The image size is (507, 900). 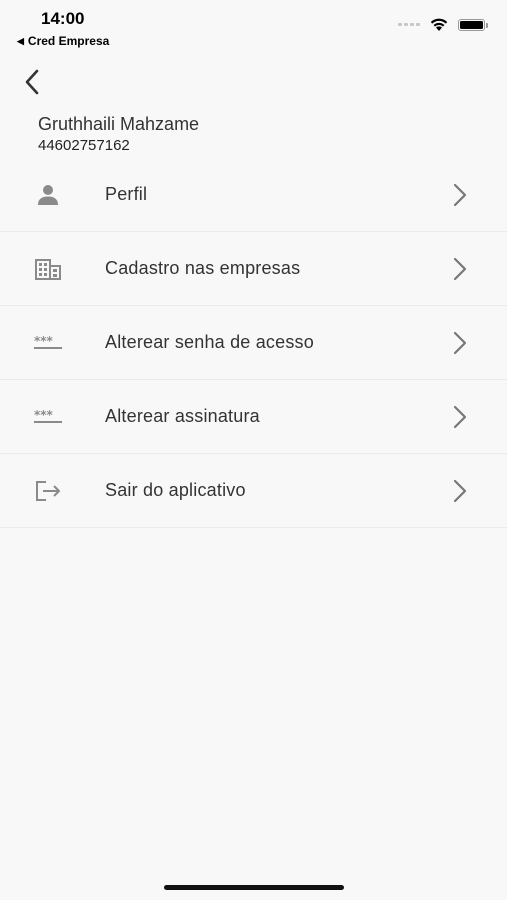 What do you see at coordinates (182, 416) in the screenshot?
I see `menu-item-label: Alterear assinatura` at bounding box center [182, 416].